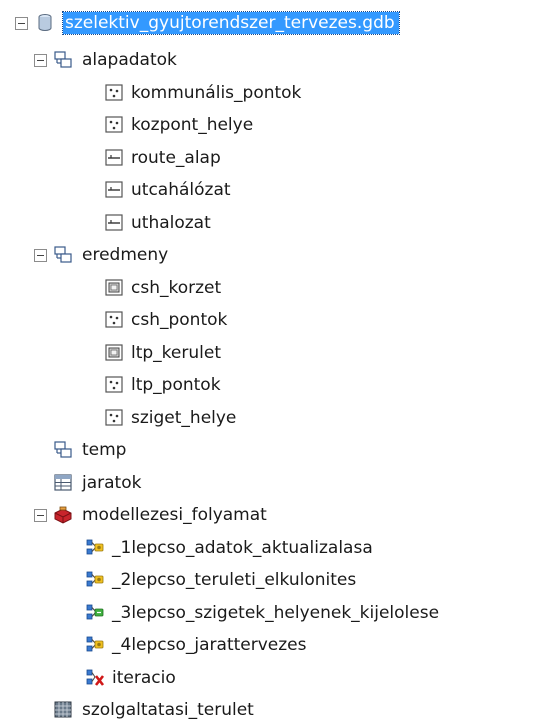  Describe the element at coordinates (272, 288) in the screenshot. I see `tree-node-csh-korzet: csh_korzet` at that location.